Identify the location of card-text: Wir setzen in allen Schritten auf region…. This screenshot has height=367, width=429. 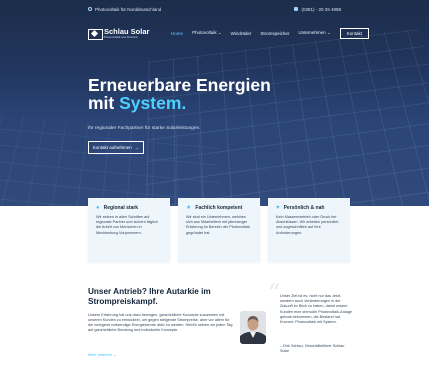
(127, 225).